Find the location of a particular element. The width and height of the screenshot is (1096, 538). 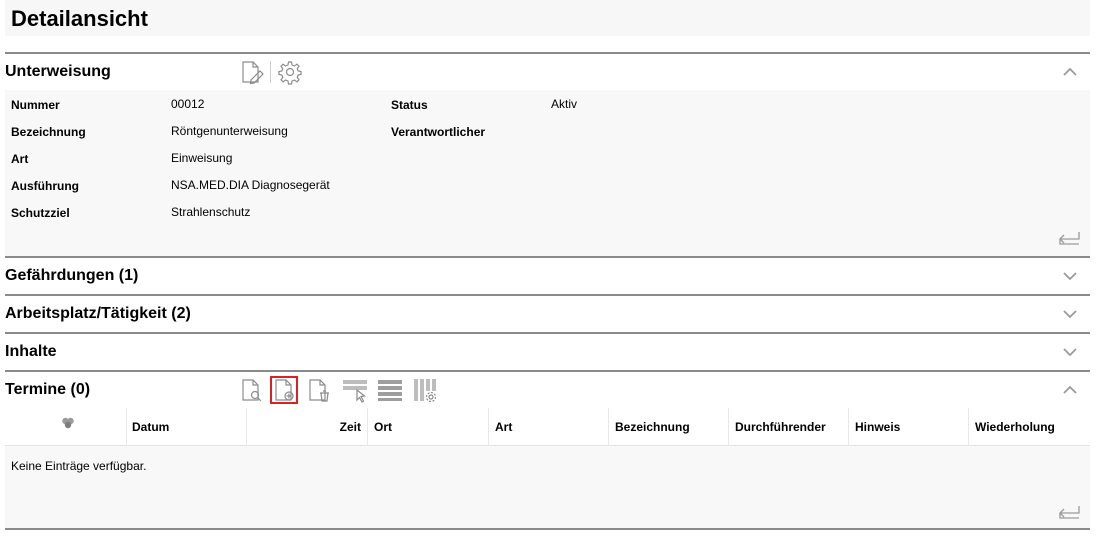

section-gefaehrdungen: Gefährdungen (1) is located at coordinates (547, 275).